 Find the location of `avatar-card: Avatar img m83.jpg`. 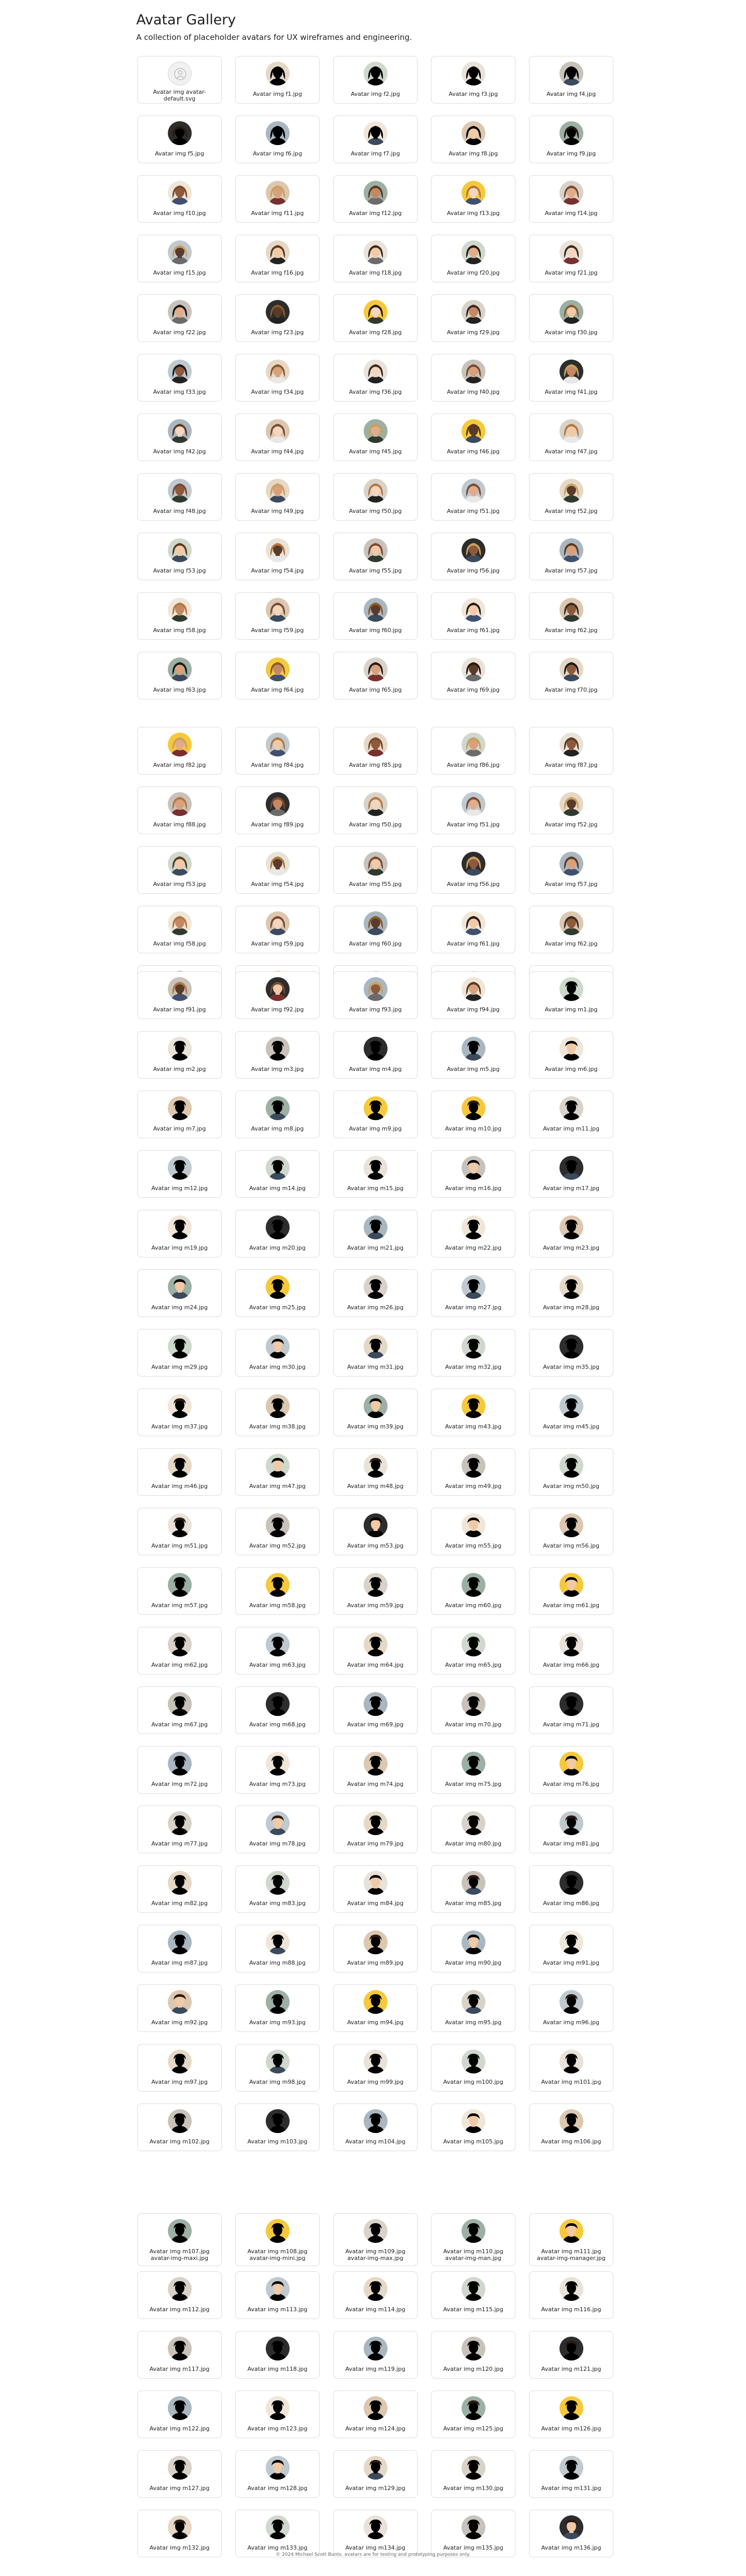

avatar-card: Avatar img m83.jpg is located at coordinates (277, 1889).